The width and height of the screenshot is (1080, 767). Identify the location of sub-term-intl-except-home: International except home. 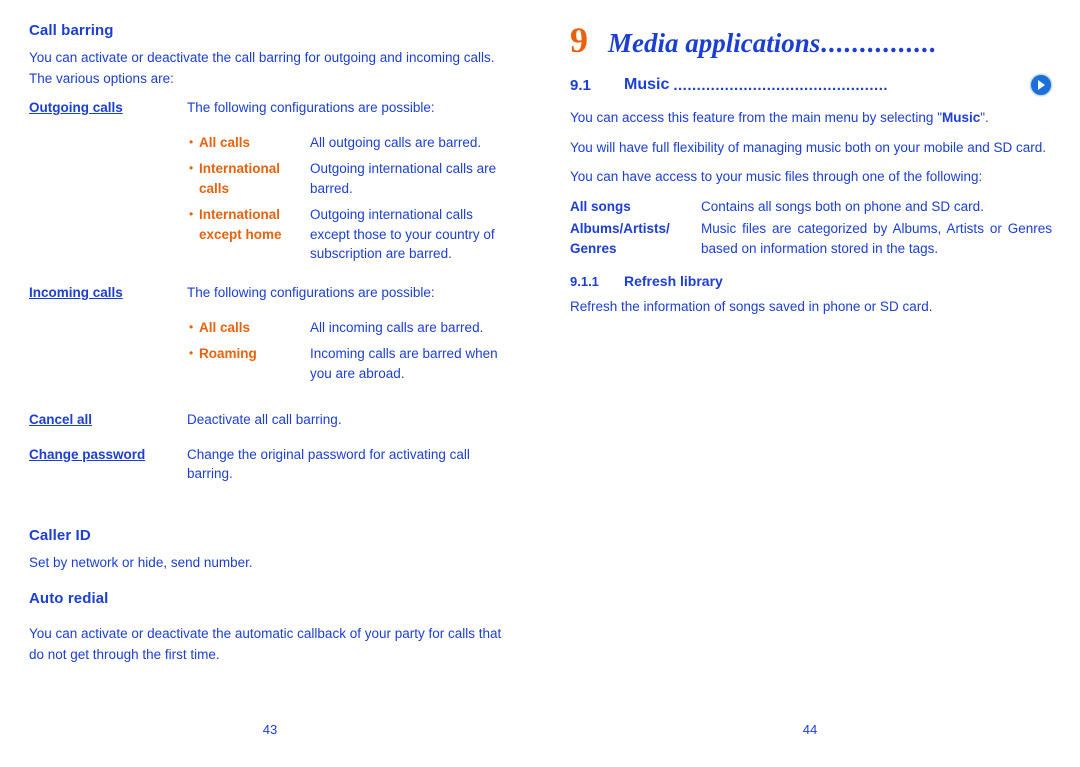
(240, 224).